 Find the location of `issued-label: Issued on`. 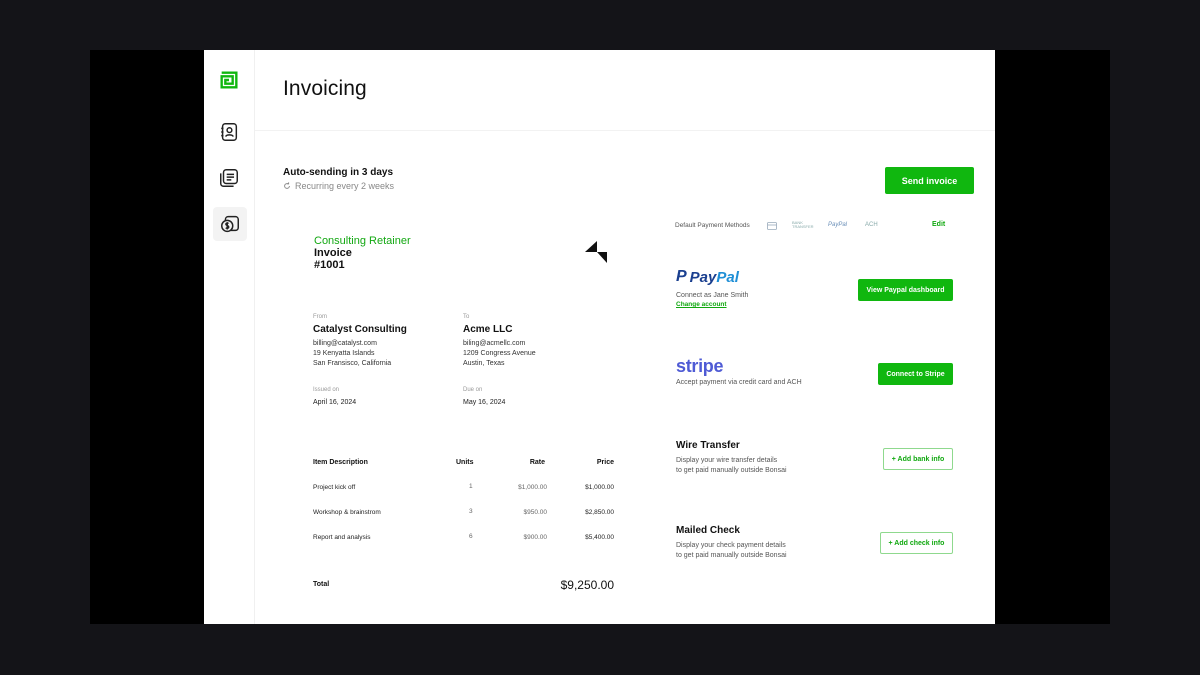

issued-label: Issued on is located at coordinates (326, 390).